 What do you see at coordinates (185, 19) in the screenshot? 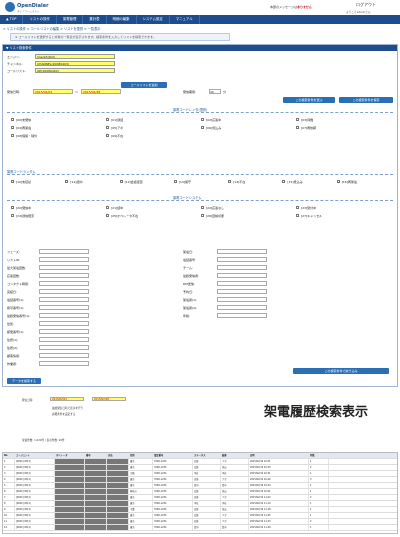
I see `nav-item-manual: マニュアル` at bounding box center [185, 19].